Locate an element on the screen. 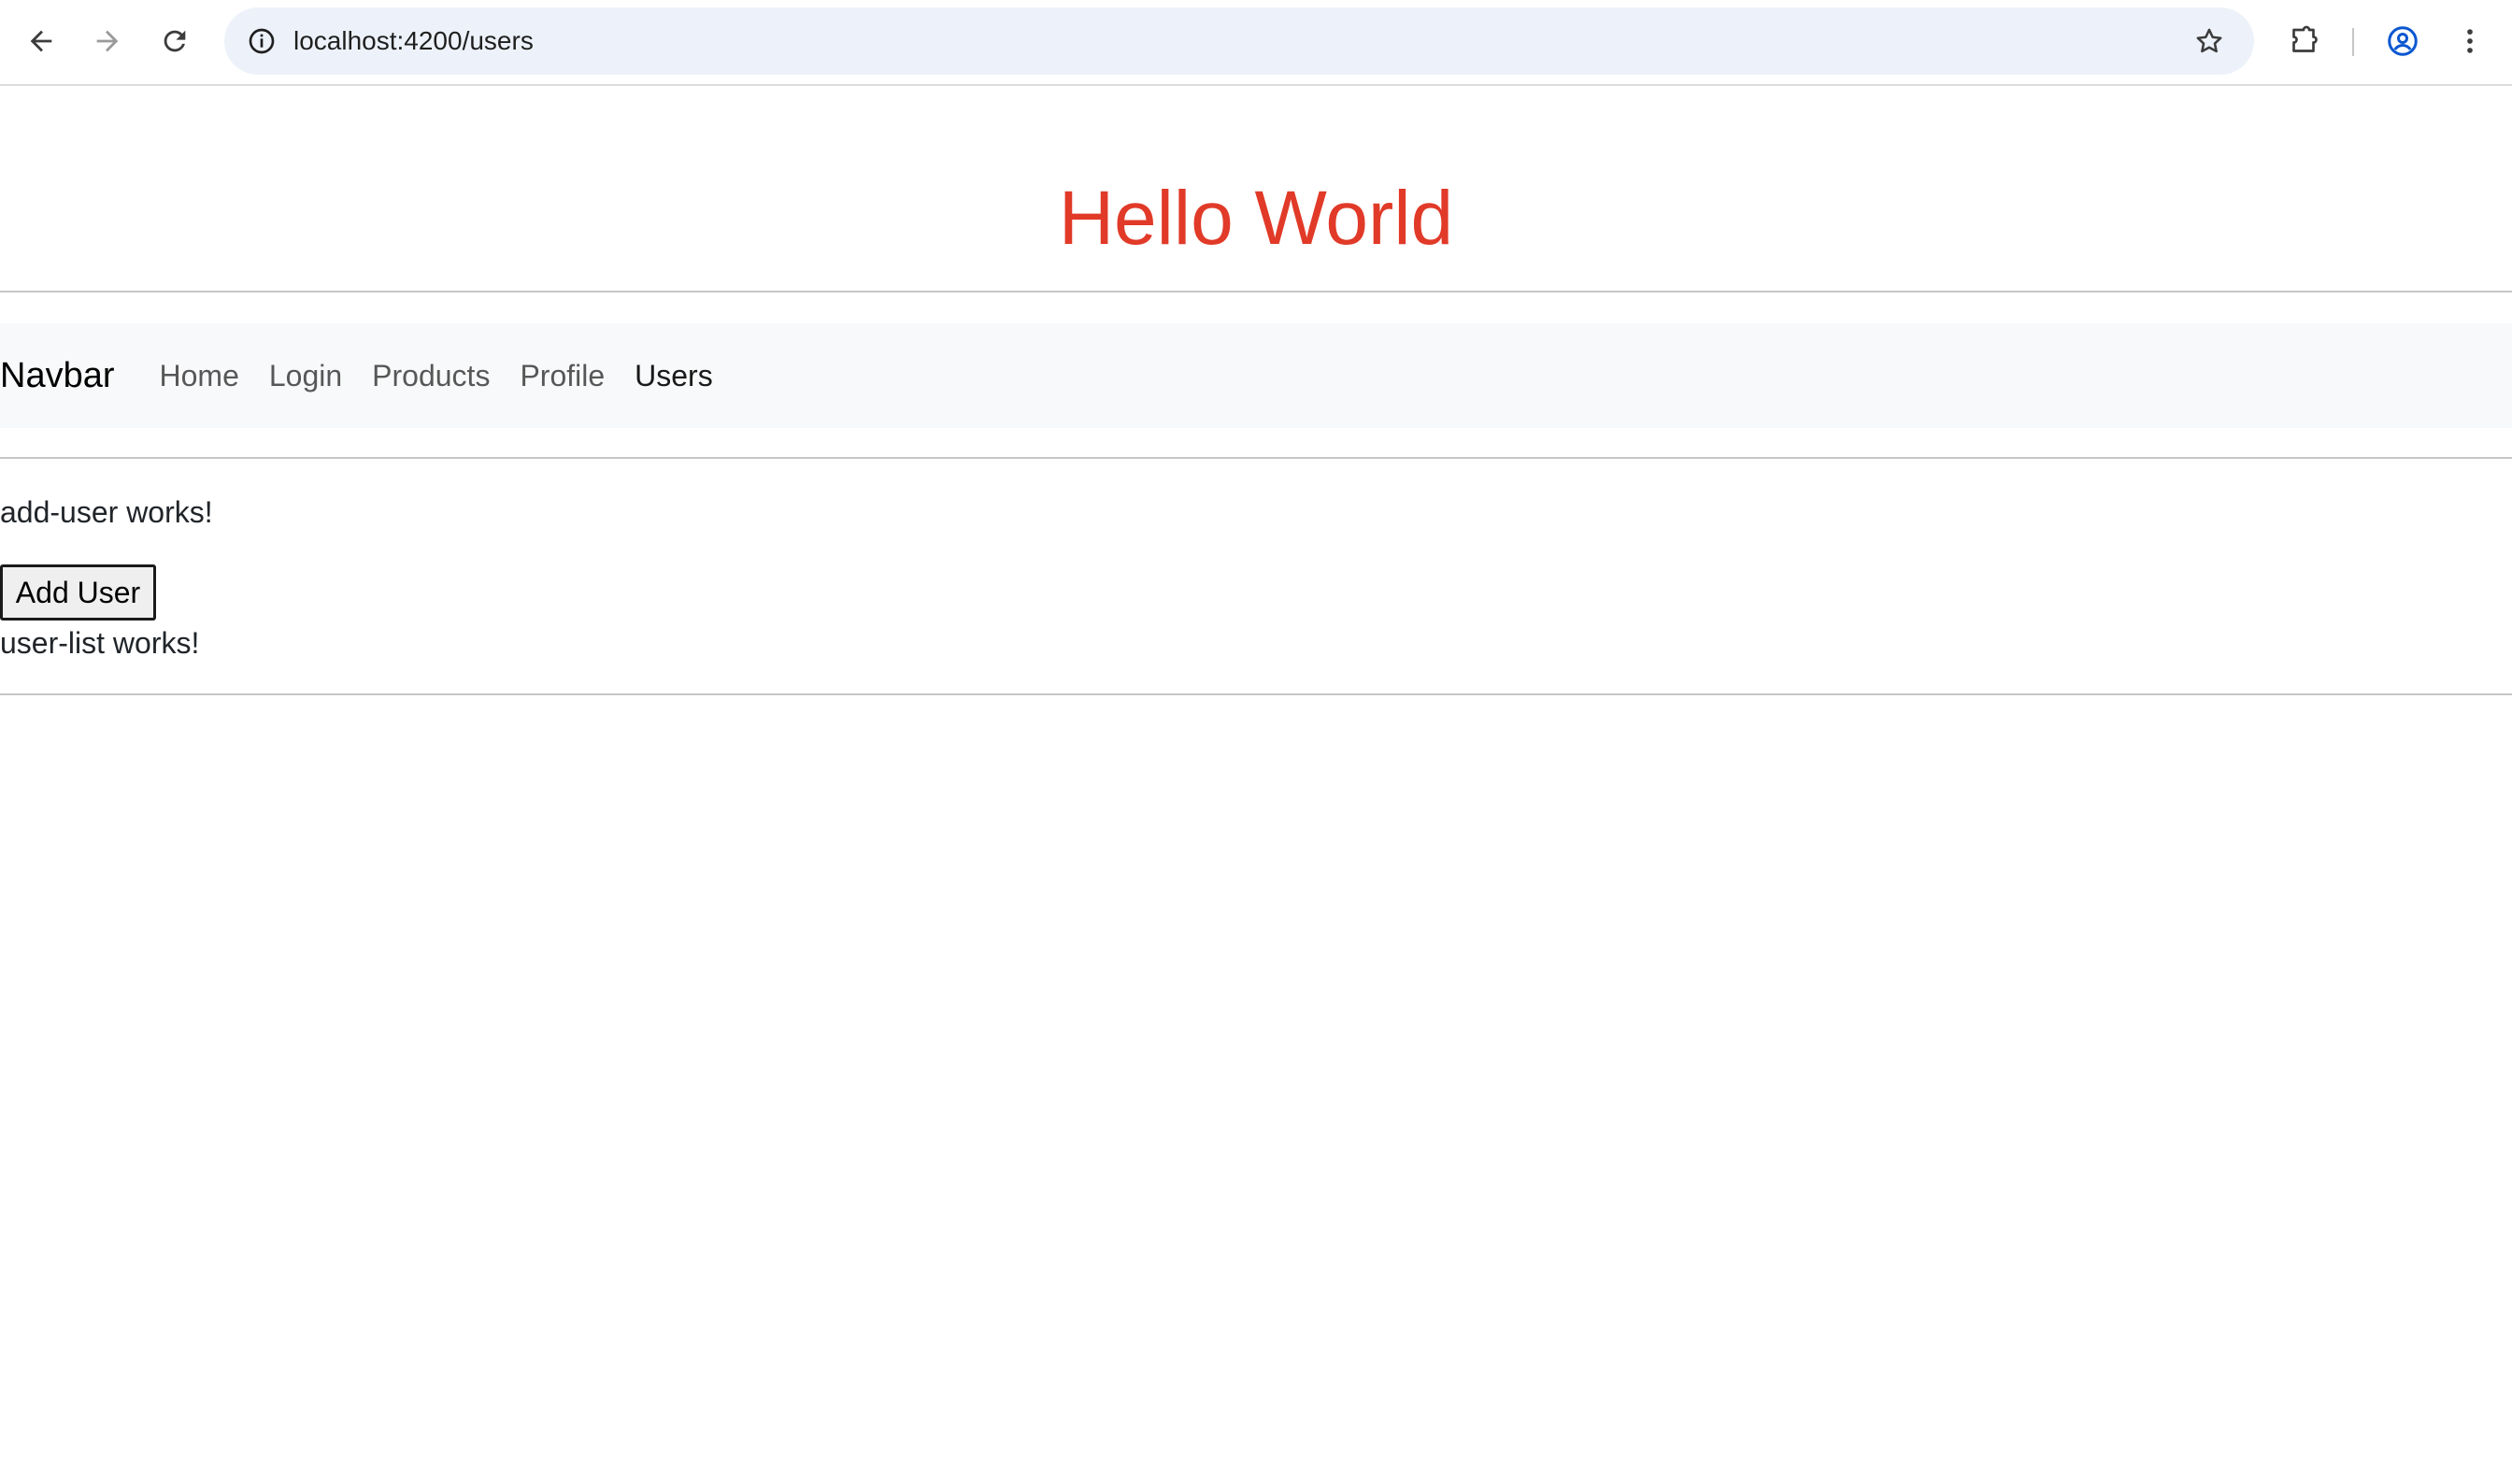  star-icon is located at coordinates (2209, 41).